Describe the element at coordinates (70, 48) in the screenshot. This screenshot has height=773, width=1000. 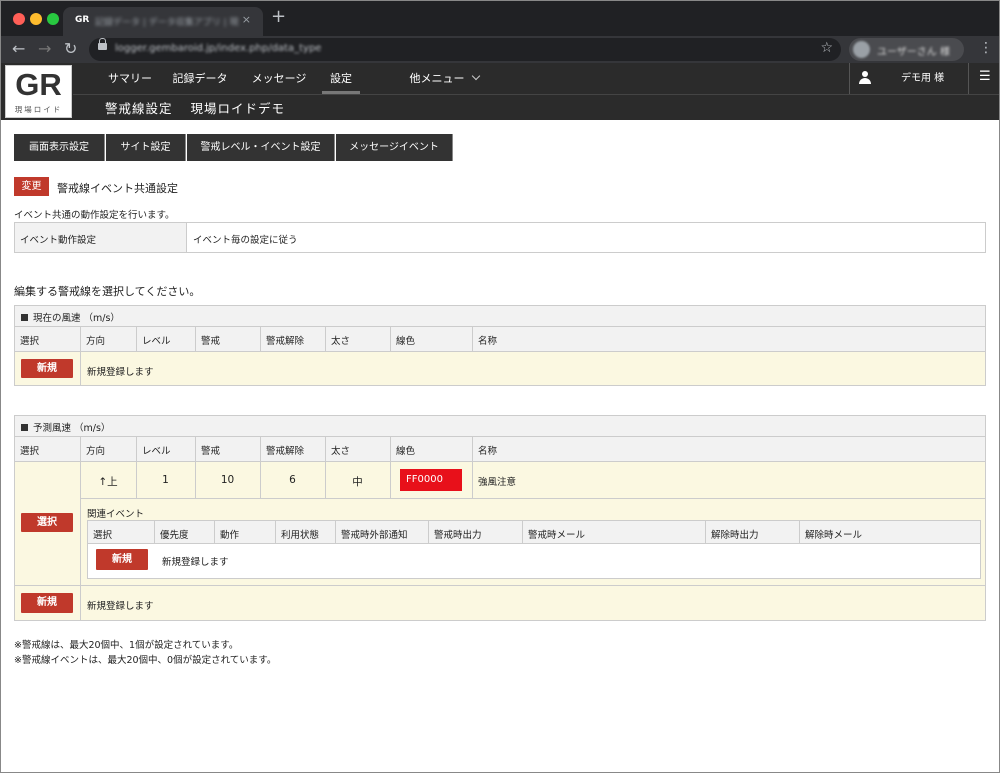
I see `reload-icon: ↻` at that location.